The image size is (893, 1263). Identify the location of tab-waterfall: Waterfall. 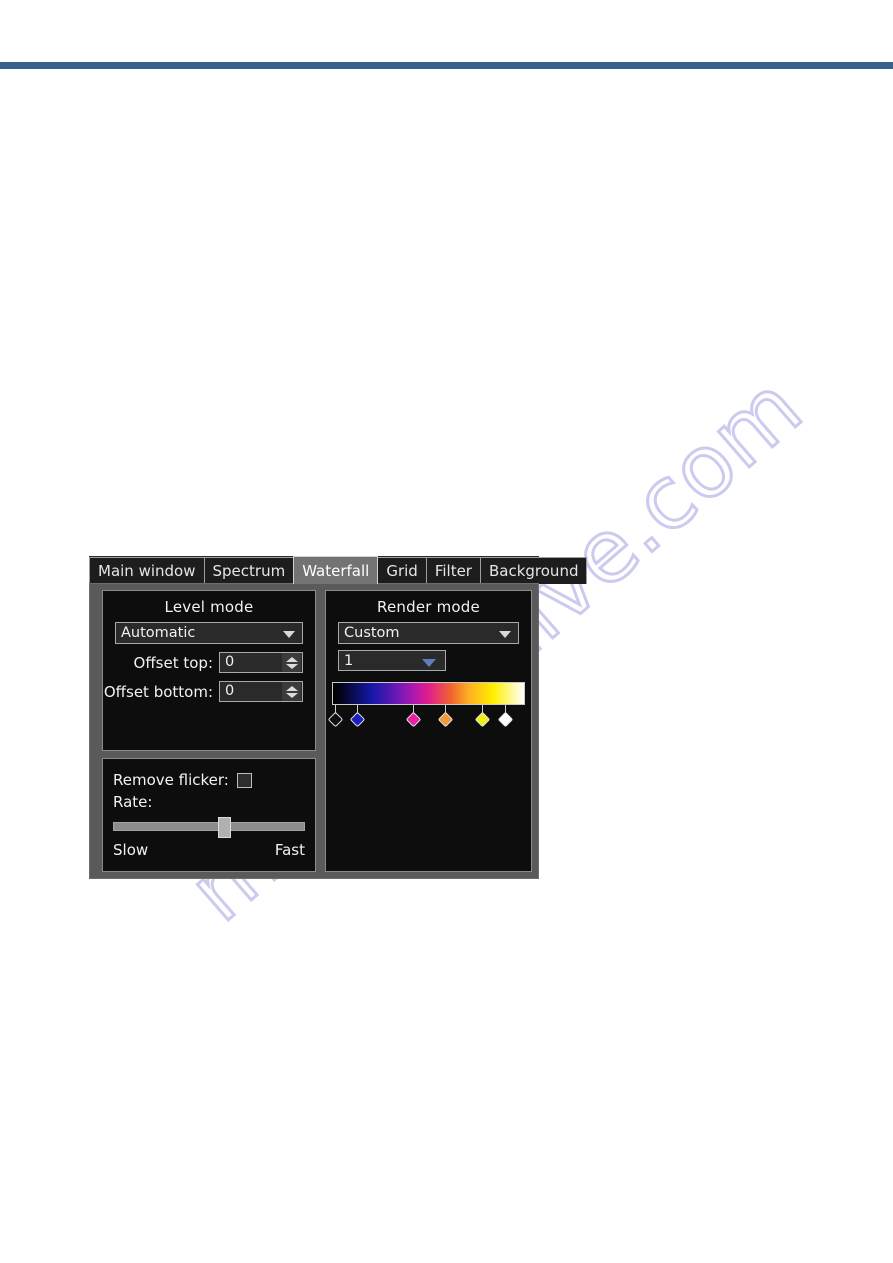
(336, 570).